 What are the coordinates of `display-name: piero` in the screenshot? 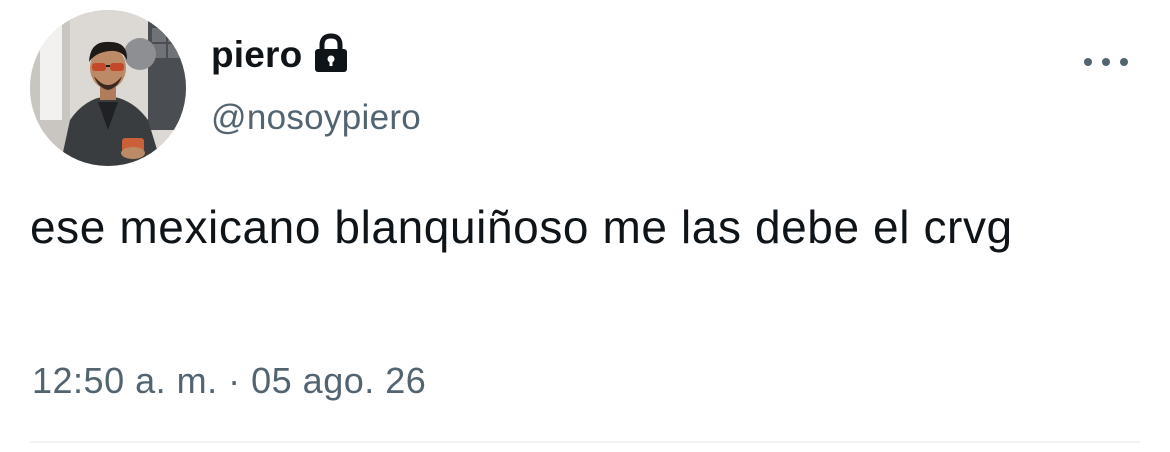 It's located at (256, 55).